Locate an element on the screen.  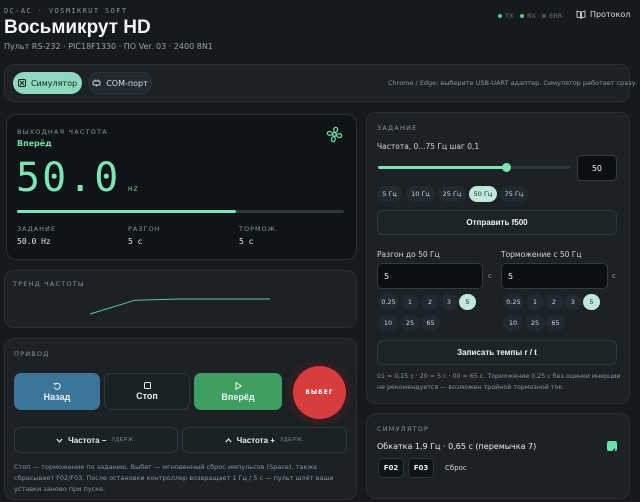
decel-chip-3: 3 is located at coordinates (573, 302).